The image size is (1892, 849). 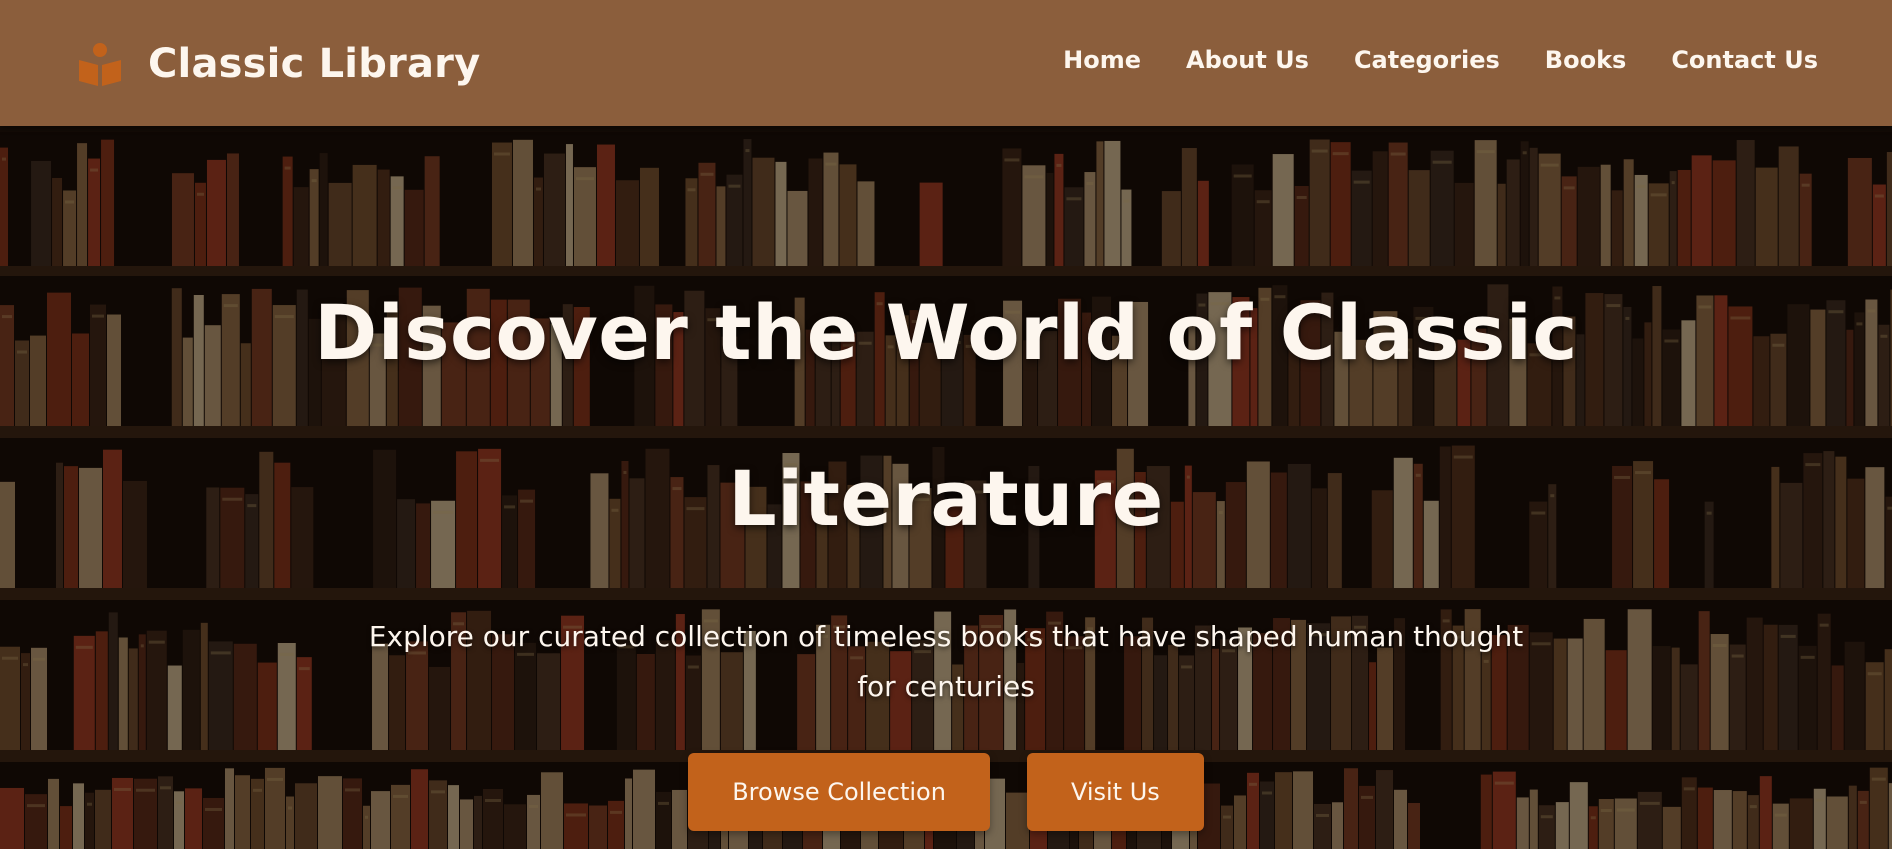 I want to click on brand-logo: Classic Library, so click(x=278, y=64).